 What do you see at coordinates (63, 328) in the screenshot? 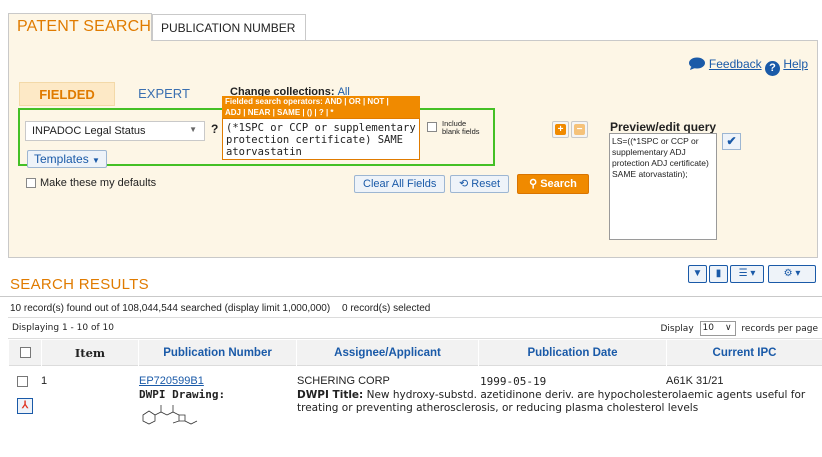
I see `displaying-count: Displaying 1 - 10 of 10` at bounding box center [63, 328].